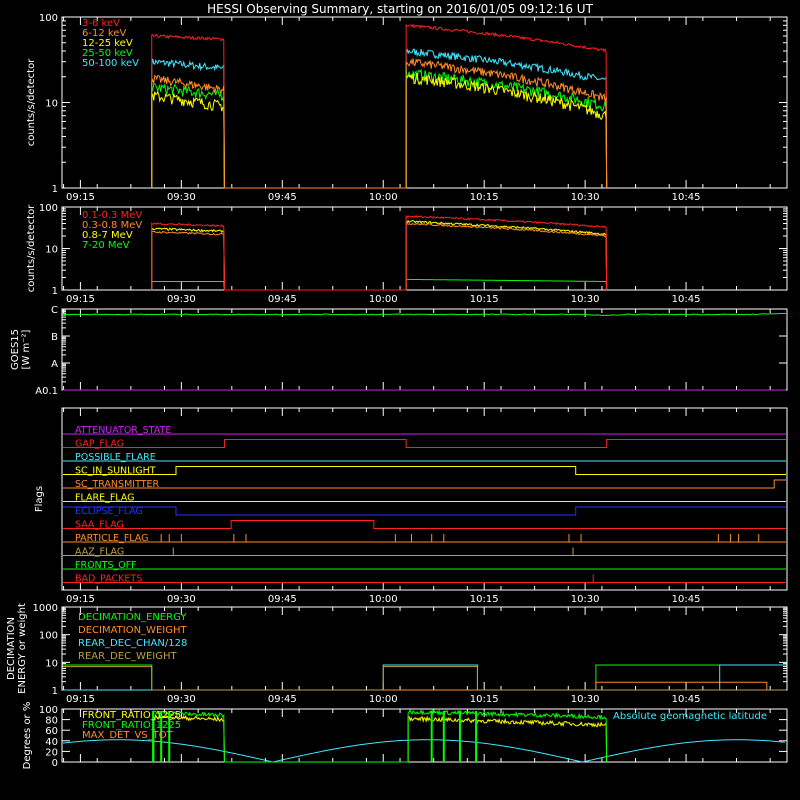 This screenshot has width=800, height=800. Describe the element at coordinates (379, 284) in the screenshot. I see `high-energy-series-7-20-mev` at that location.